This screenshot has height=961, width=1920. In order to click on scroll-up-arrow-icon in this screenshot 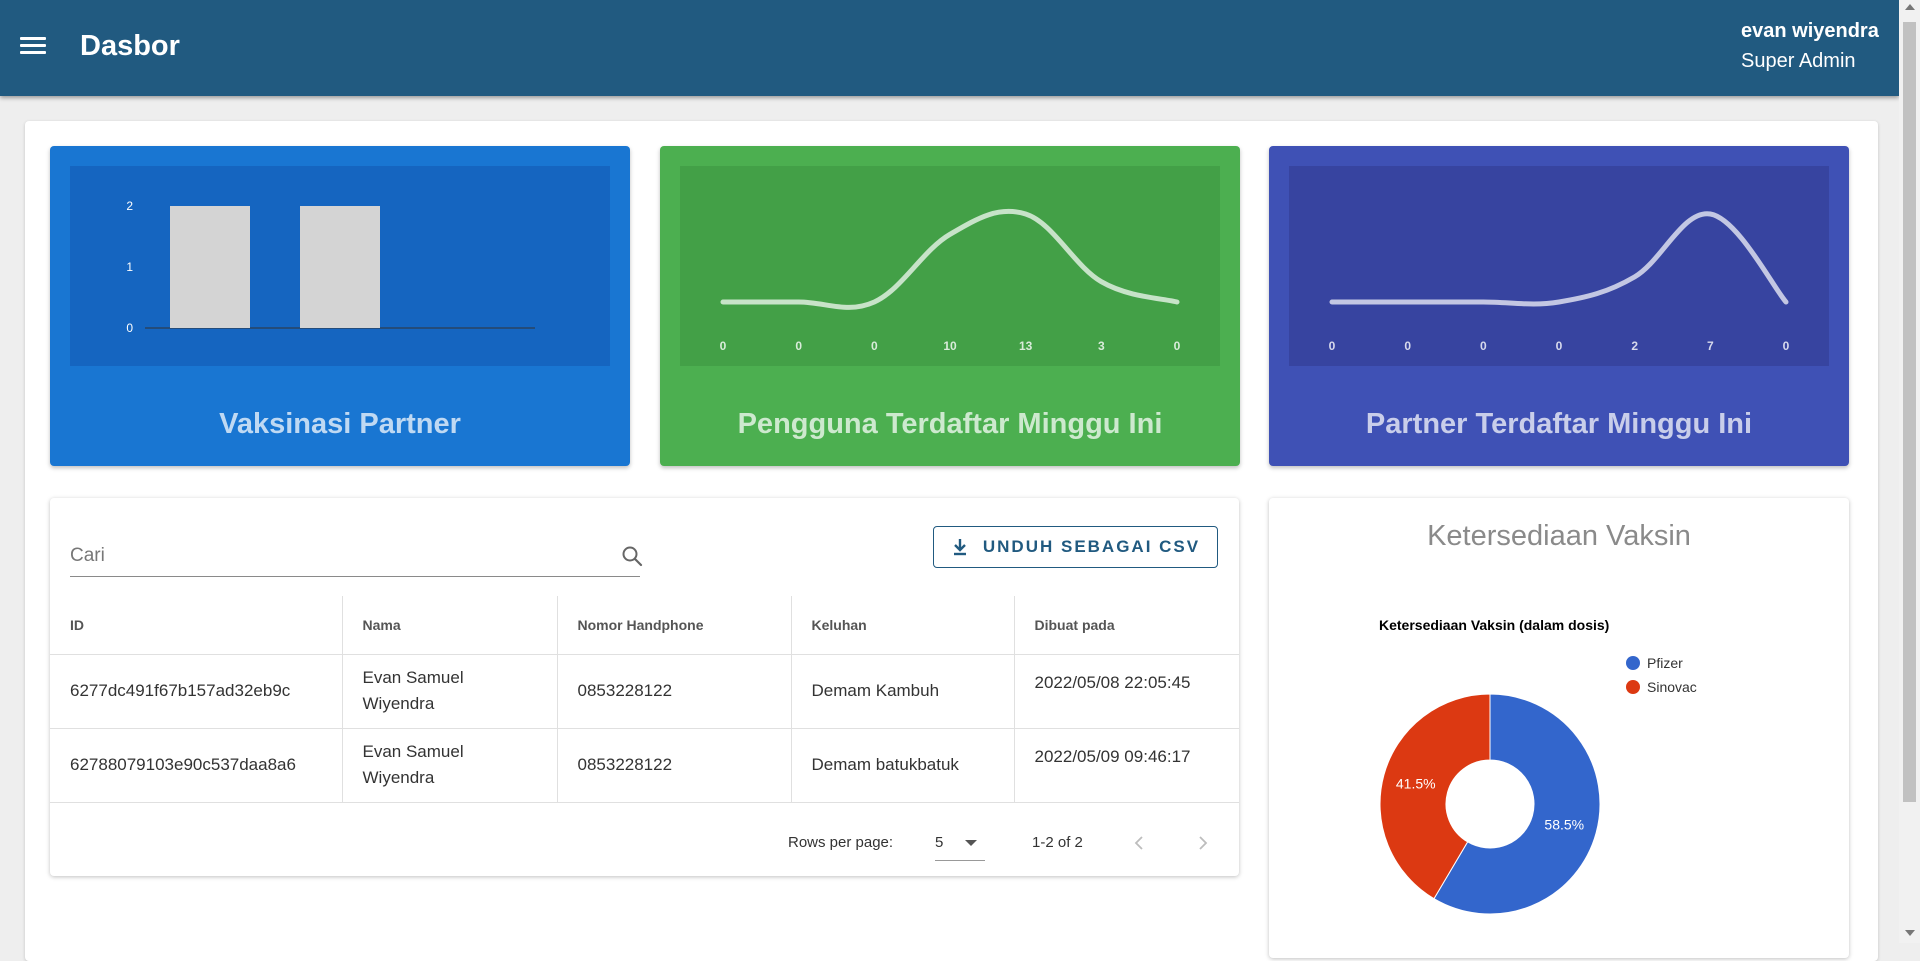, I will do `click(1910, 7)`.